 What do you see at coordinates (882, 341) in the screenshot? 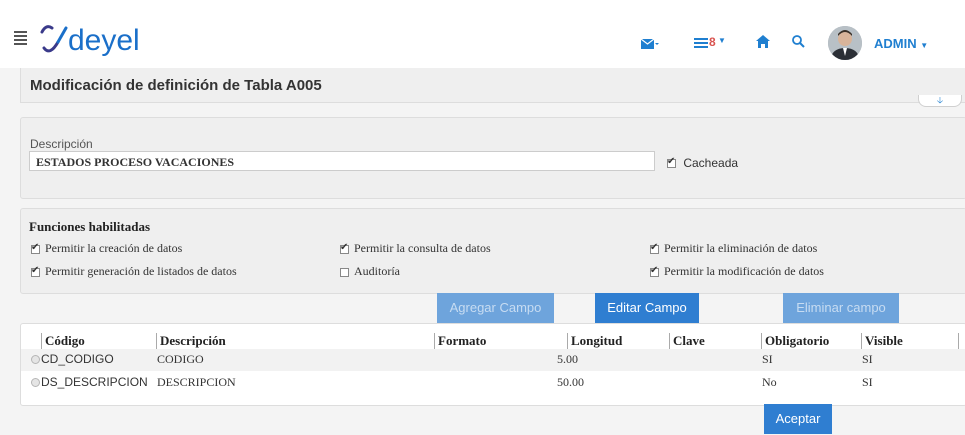
I see `column-header: Visible` at bounding box center [882, 341].